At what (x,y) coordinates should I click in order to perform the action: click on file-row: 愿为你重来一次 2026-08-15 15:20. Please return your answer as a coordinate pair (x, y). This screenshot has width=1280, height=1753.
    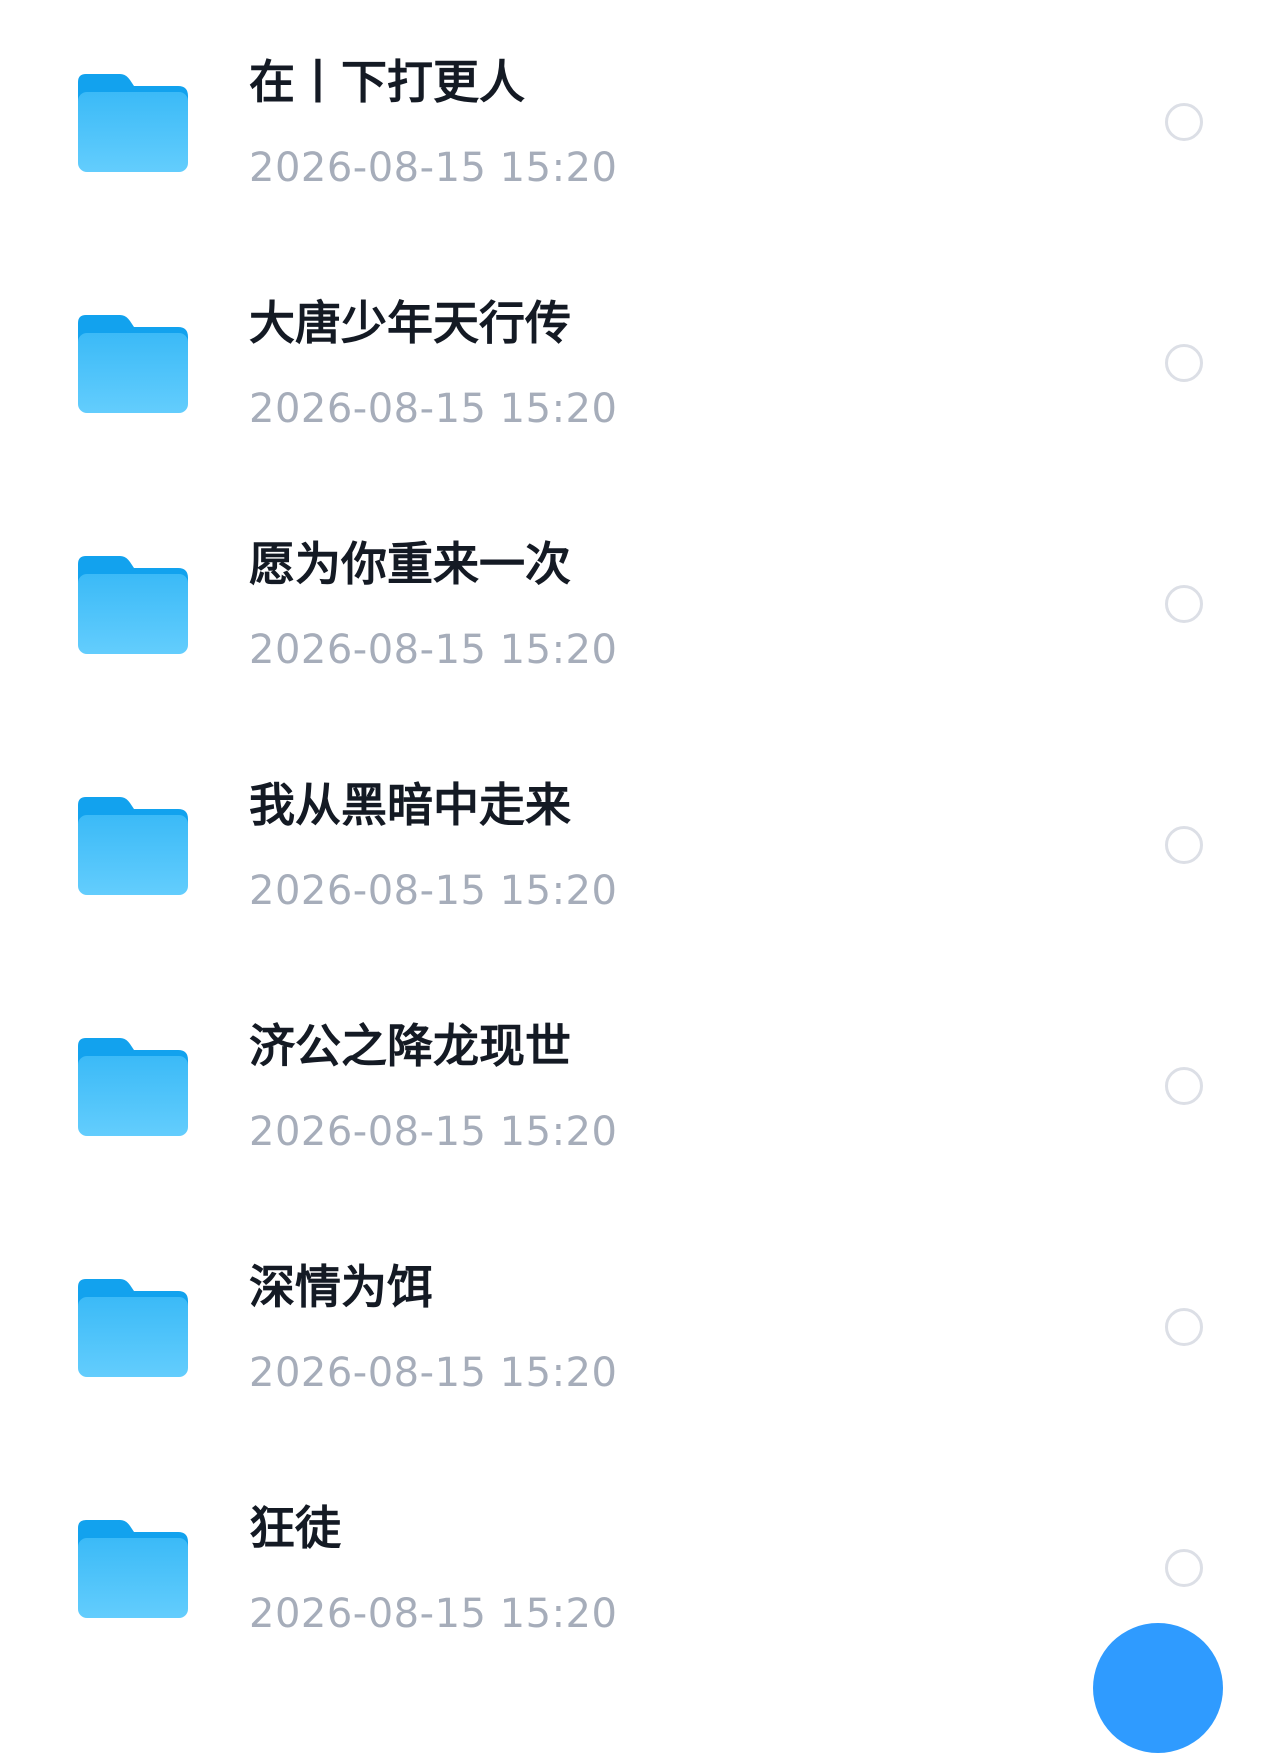
    Looking at the image, I should click on (640, 602).